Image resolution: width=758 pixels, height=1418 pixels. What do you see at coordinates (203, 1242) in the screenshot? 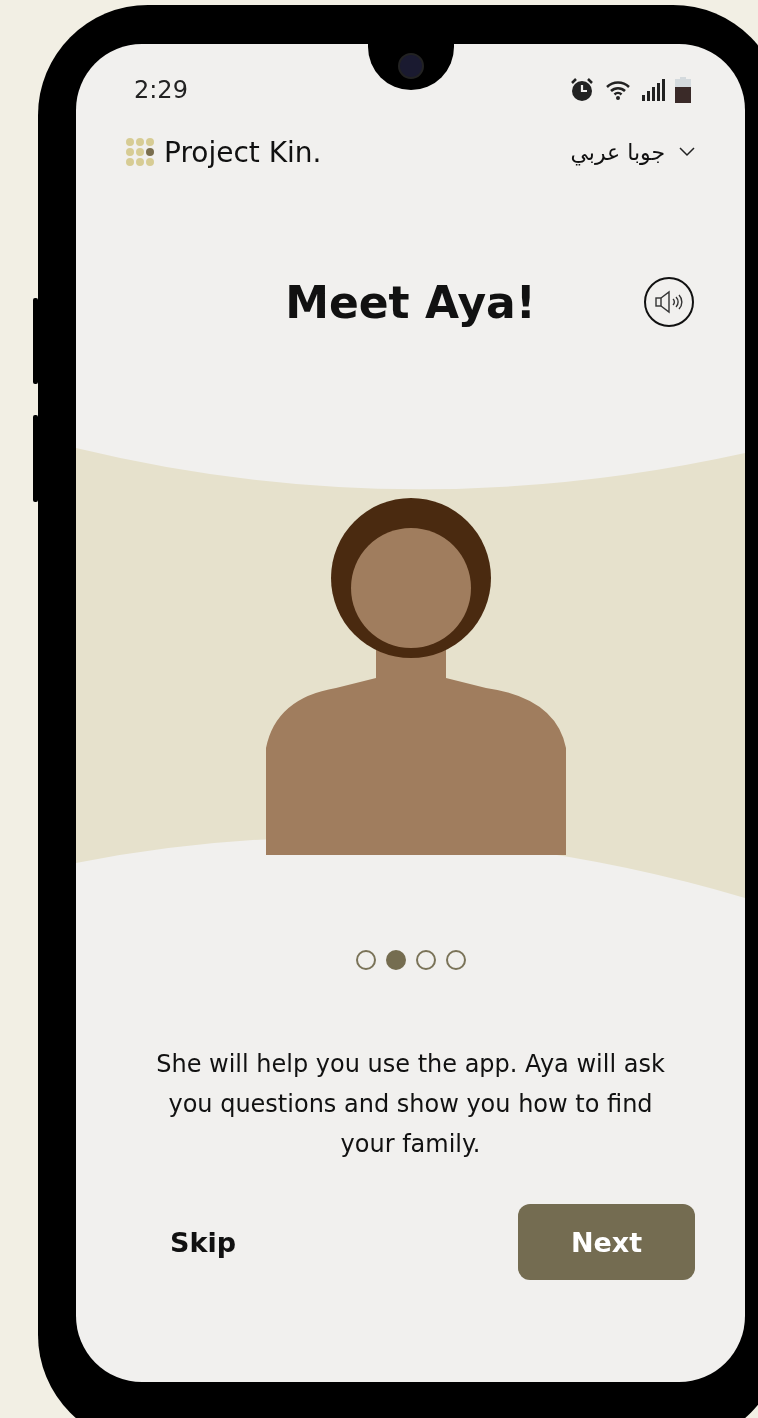
I see `skip-button: Skip` at bounding box center [203, 1242].